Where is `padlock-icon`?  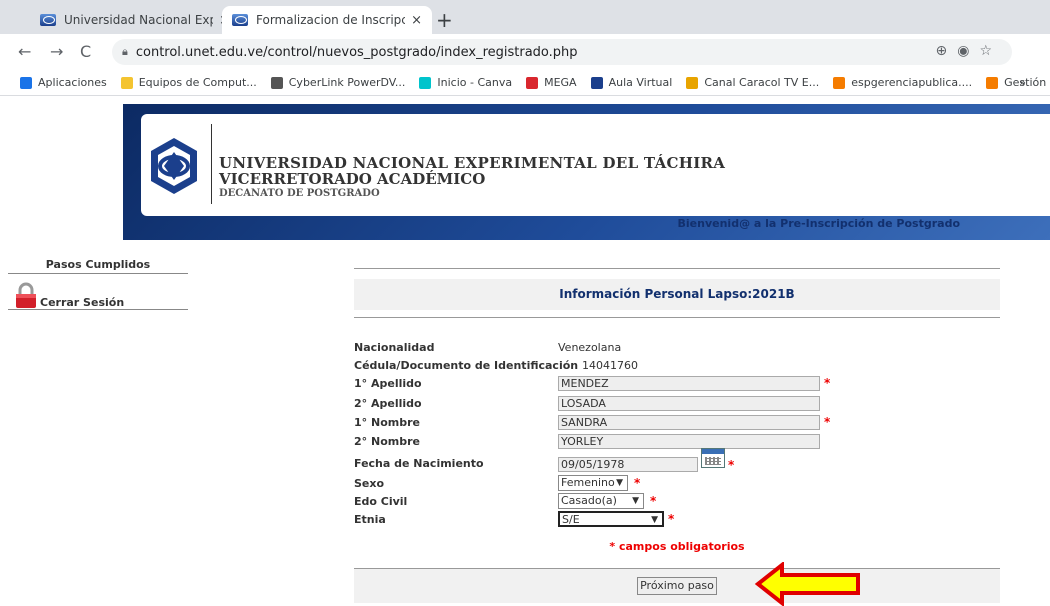
padlock-icon is located at coordinates (26, 295).